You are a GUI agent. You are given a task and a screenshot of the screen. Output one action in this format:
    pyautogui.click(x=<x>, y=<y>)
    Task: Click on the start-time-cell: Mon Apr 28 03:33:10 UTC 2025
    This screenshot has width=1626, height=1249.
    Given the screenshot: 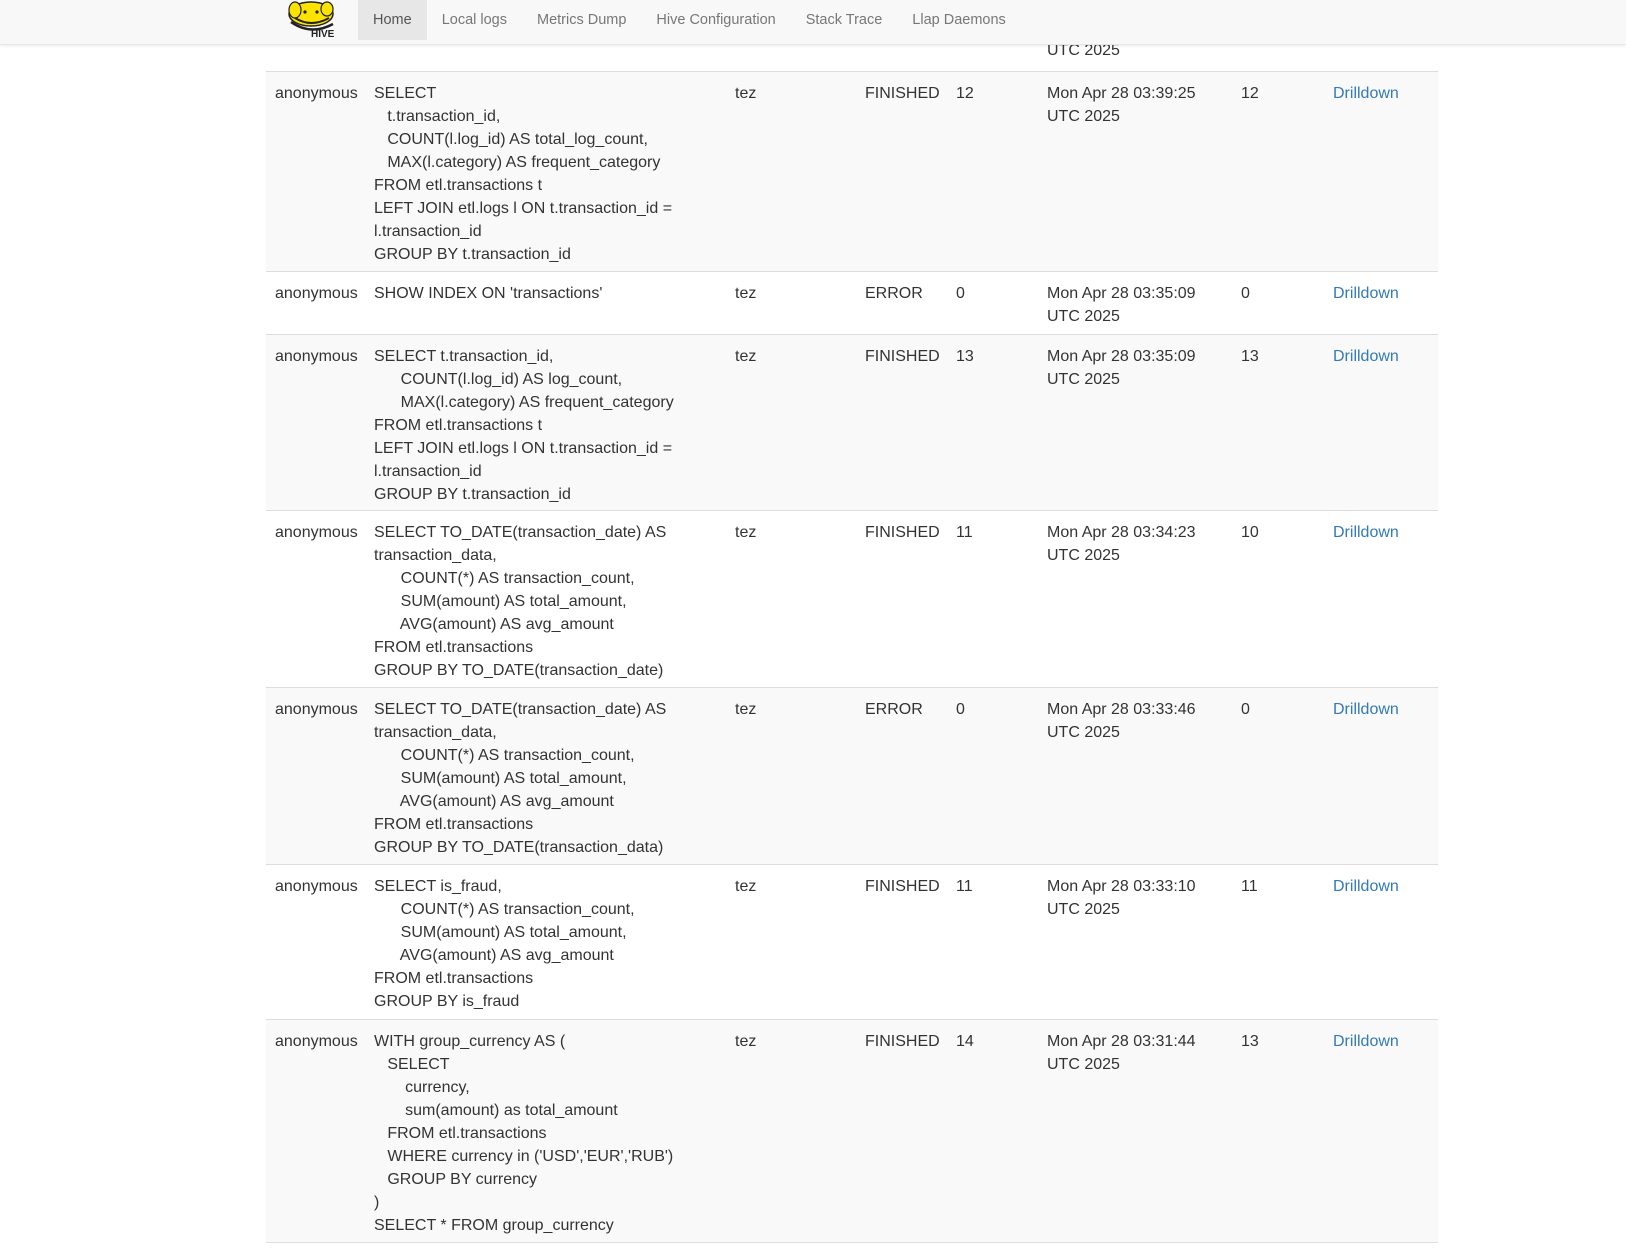 What is the action you would take?
    pyautogui.click(x=1121, y=898)
    